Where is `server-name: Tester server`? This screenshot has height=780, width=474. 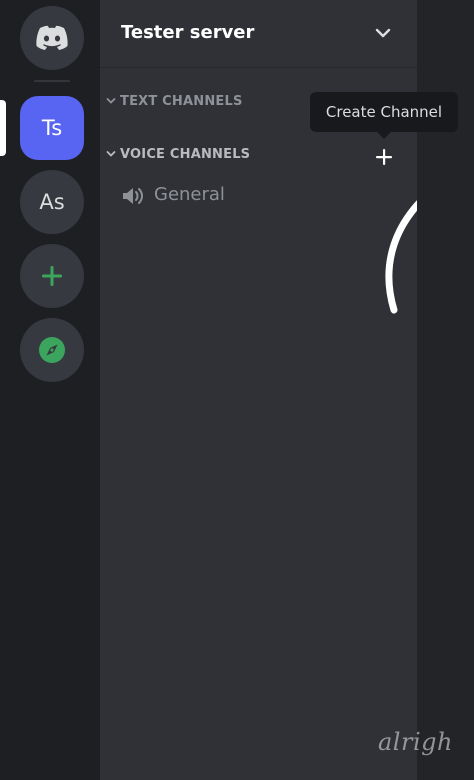 server-name: Tester server is located at coordinates (188, 32).